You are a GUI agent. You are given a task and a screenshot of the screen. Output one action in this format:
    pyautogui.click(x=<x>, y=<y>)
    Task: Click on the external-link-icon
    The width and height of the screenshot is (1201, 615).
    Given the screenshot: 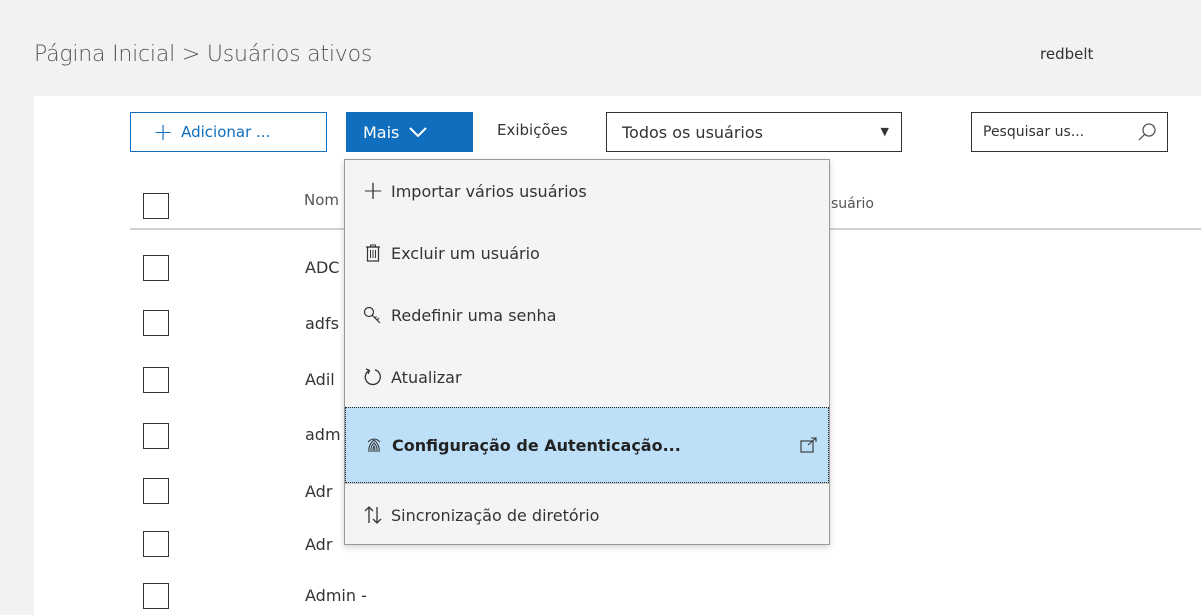 What is the action you would take?
    pyautogui.click(x=808, y=445)
    